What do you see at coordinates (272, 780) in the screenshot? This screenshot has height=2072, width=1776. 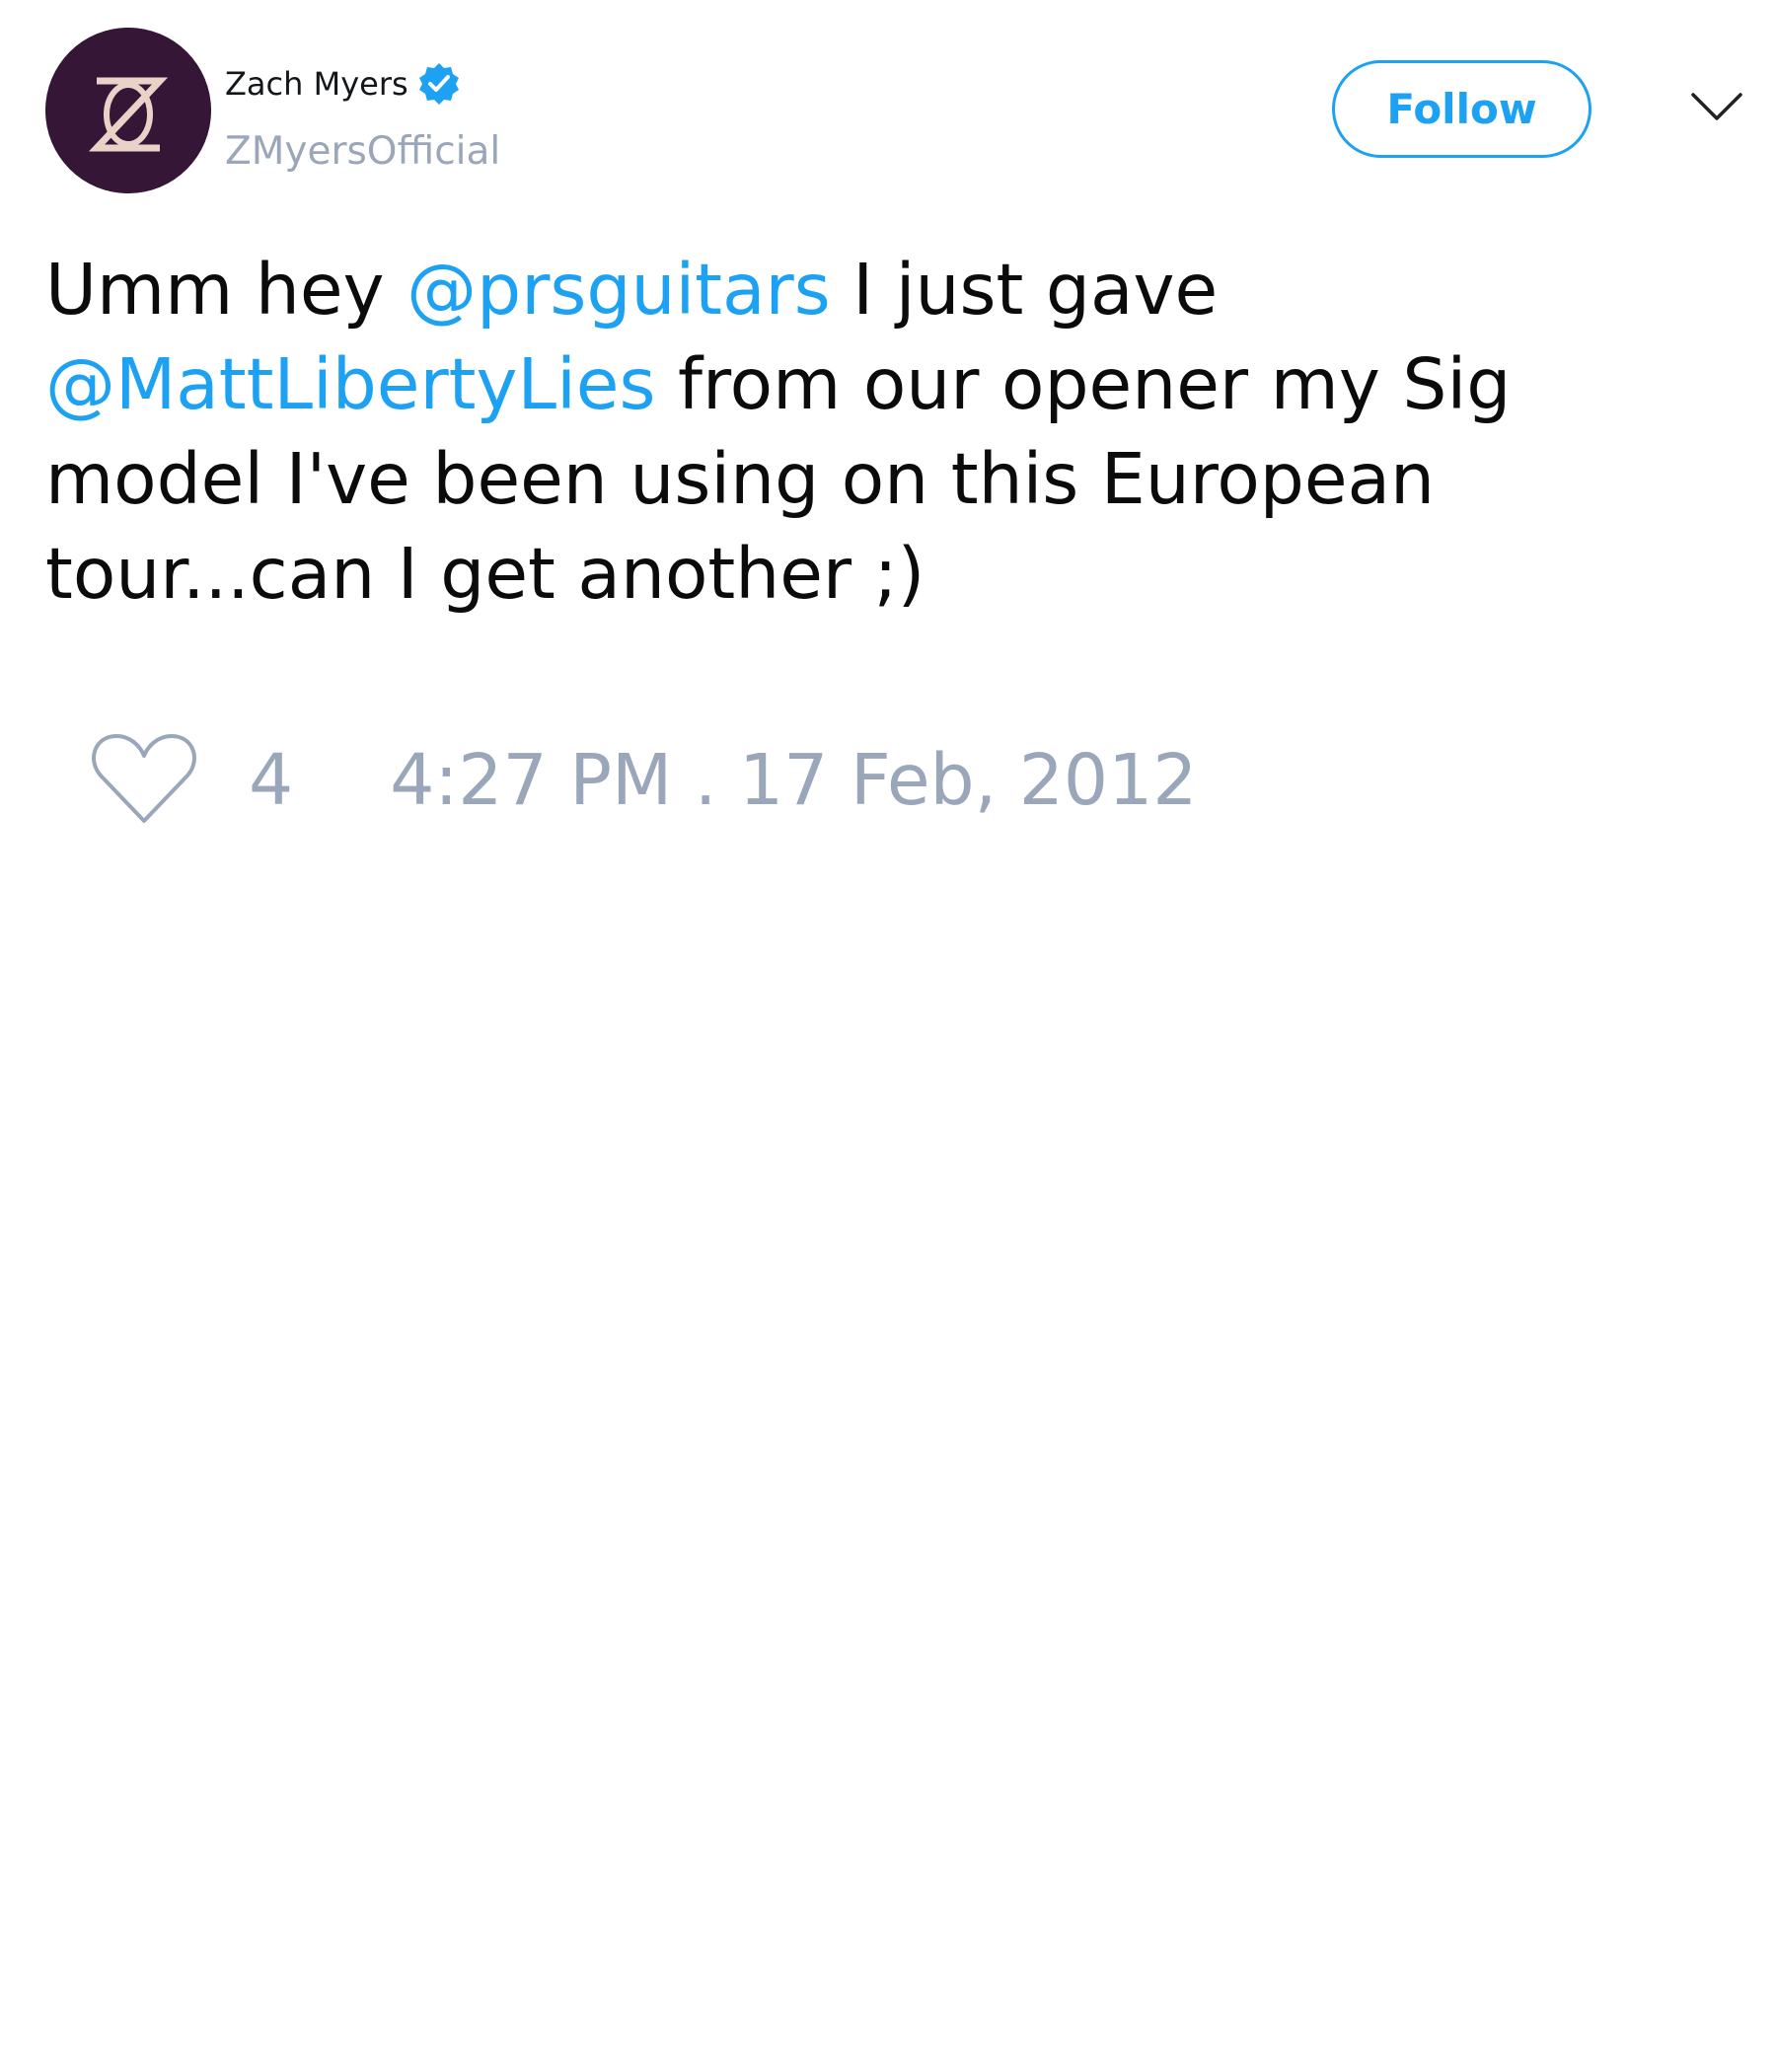 I see `like-count: 4` at bounding box center [272, 780].